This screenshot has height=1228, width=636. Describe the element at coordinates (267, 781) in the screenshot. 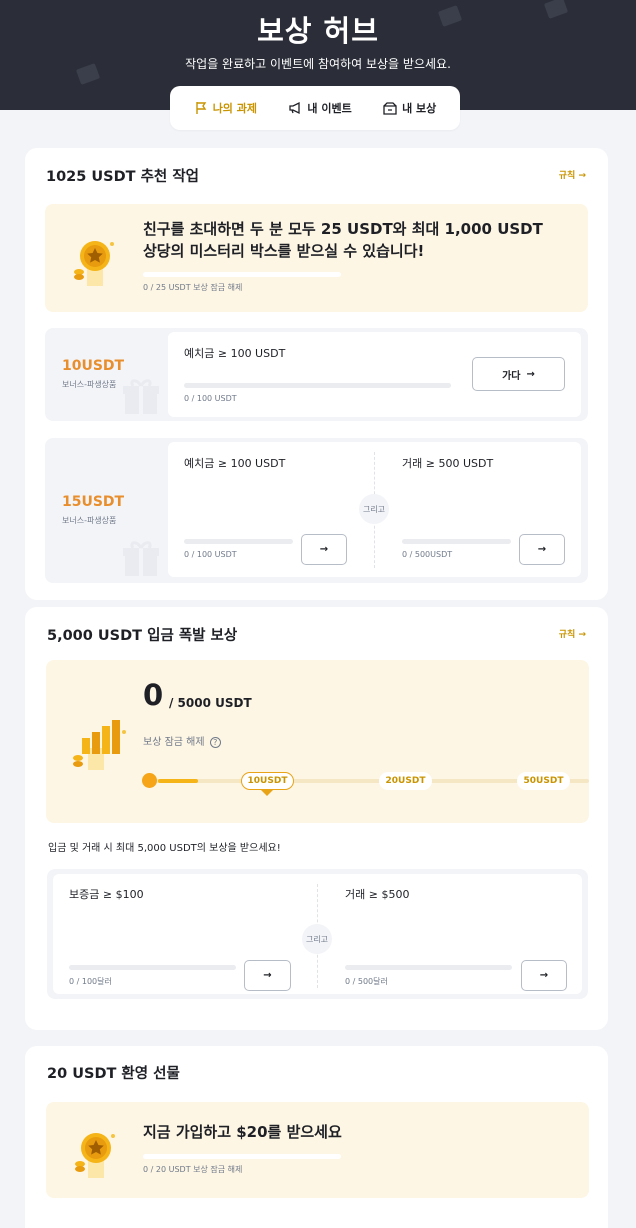

I see `milestone-10usdt: 10USDT` at that location.